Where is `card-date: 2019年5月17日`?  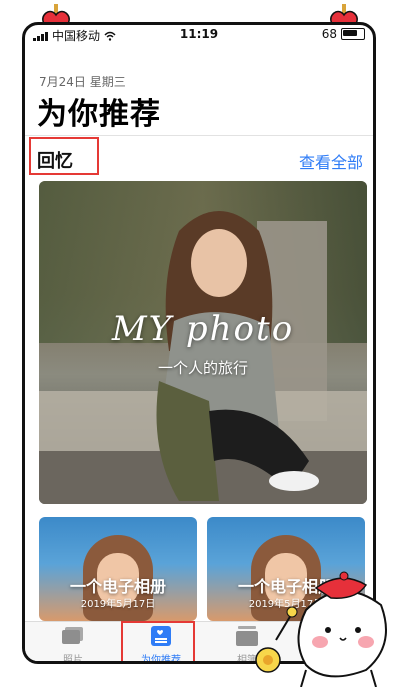 card-date: 2019年5月17日 is located at coordinates (118, 604).